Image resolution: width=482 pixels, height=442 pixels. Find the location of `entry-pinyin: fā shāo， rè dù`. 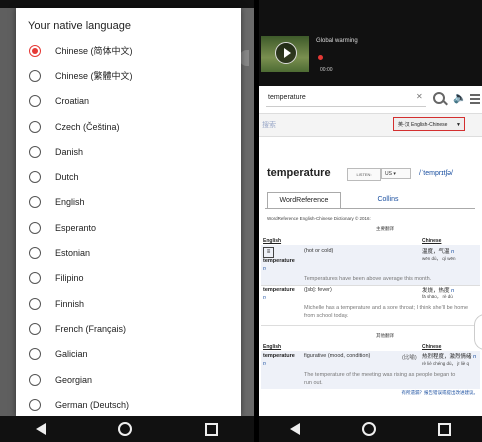

entry-pinyin: fā shāo， rè dù is located at coordinates (437, 296).